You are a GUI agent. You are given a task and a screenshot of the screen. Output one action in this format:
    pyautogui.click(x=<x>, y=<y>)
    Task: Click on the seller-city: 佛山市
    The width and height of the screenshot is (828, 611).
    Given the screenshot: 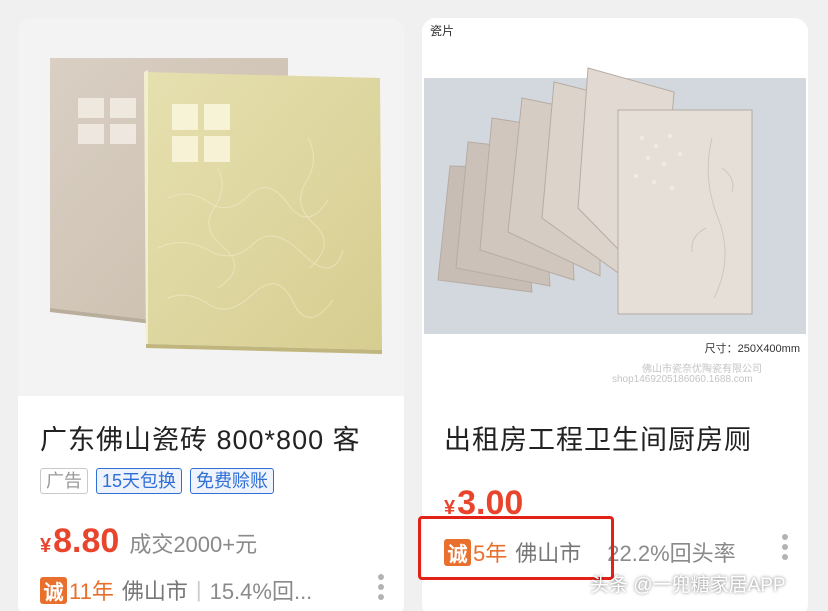 What is the action you would take?
    pyautogui.click(x=154, y=591)
    